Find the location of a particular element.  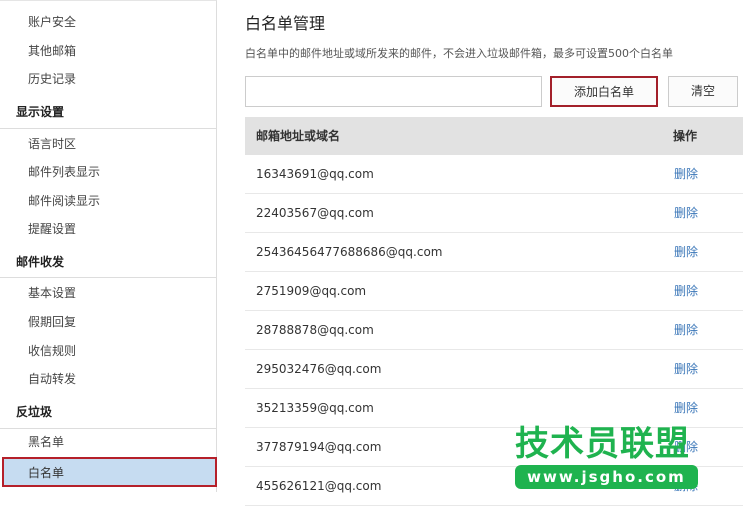

table-row: 25436456477688686@qq.com 删除 is located at coordinates (494, 252).